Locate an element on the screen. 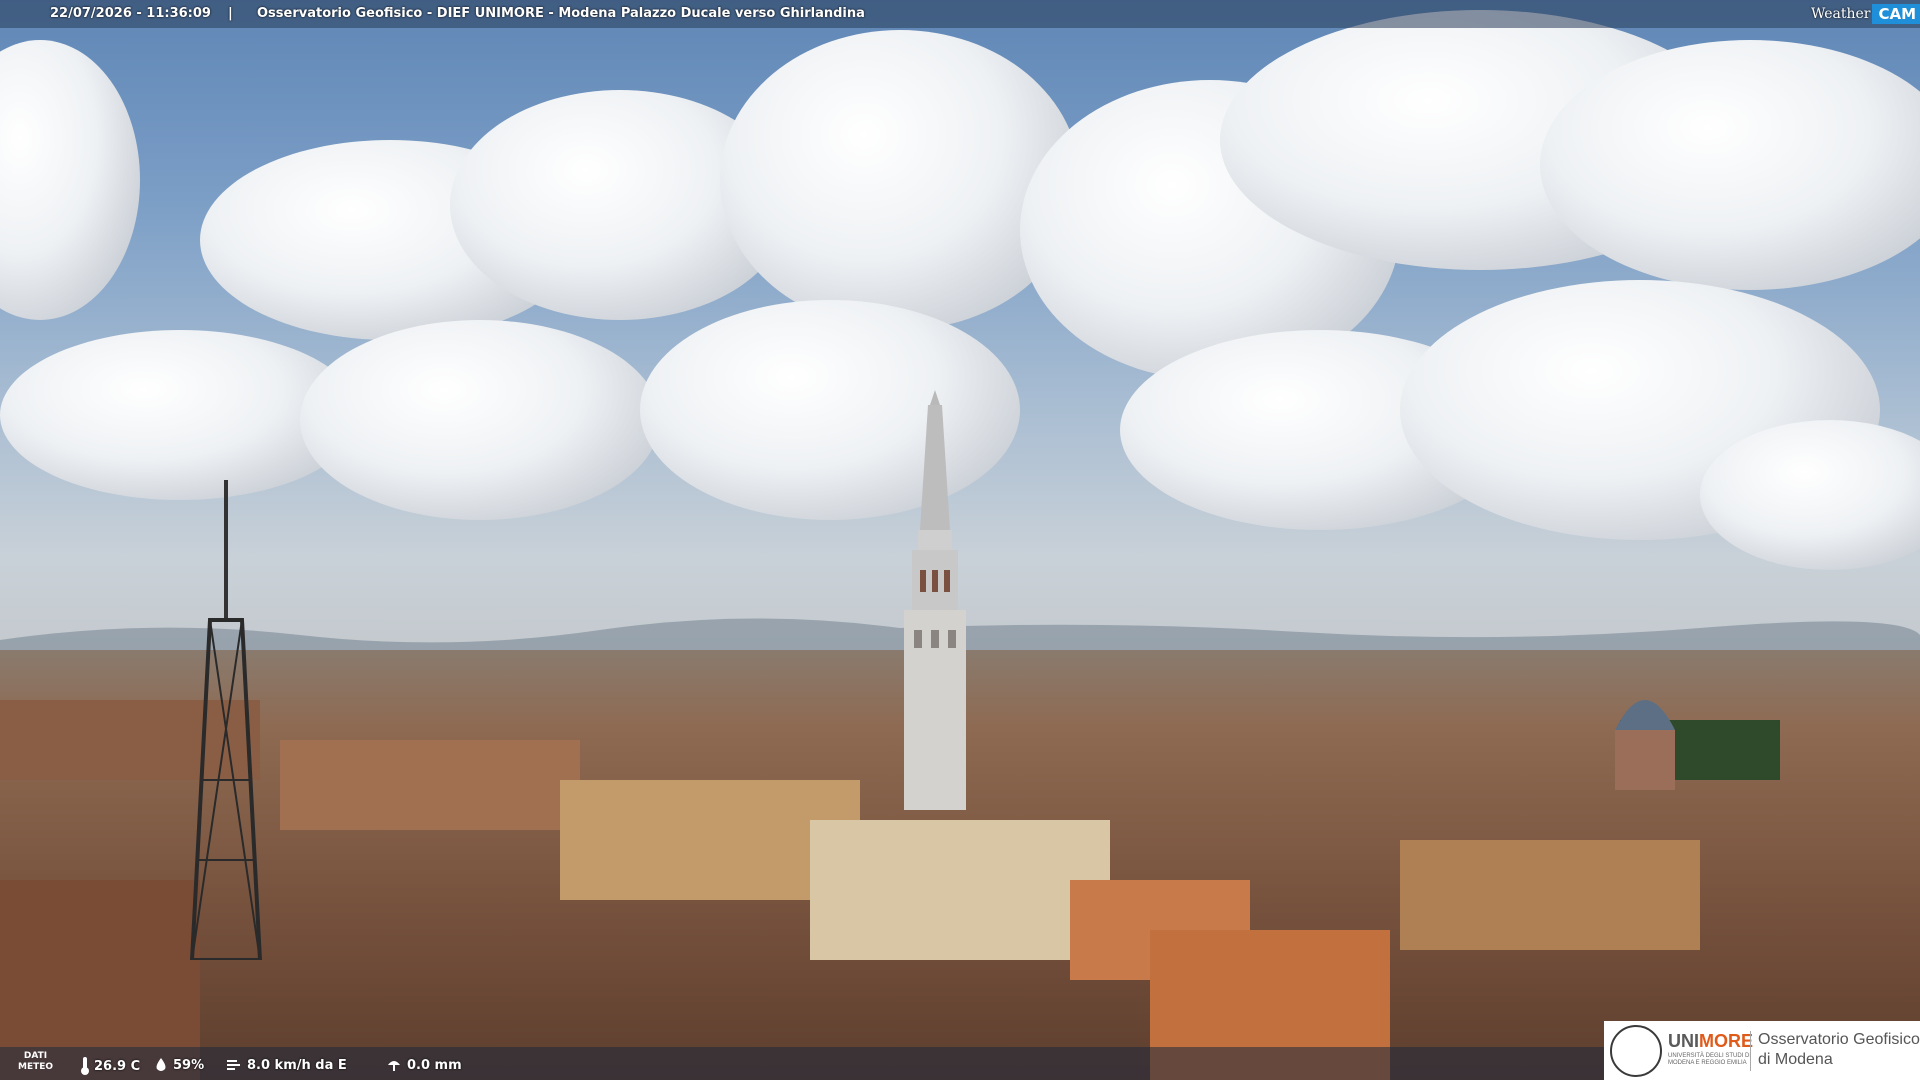 This screenshot has width=1920, height=1080. rain-value: 0.0 mm is located at coordinates (434, 1065).